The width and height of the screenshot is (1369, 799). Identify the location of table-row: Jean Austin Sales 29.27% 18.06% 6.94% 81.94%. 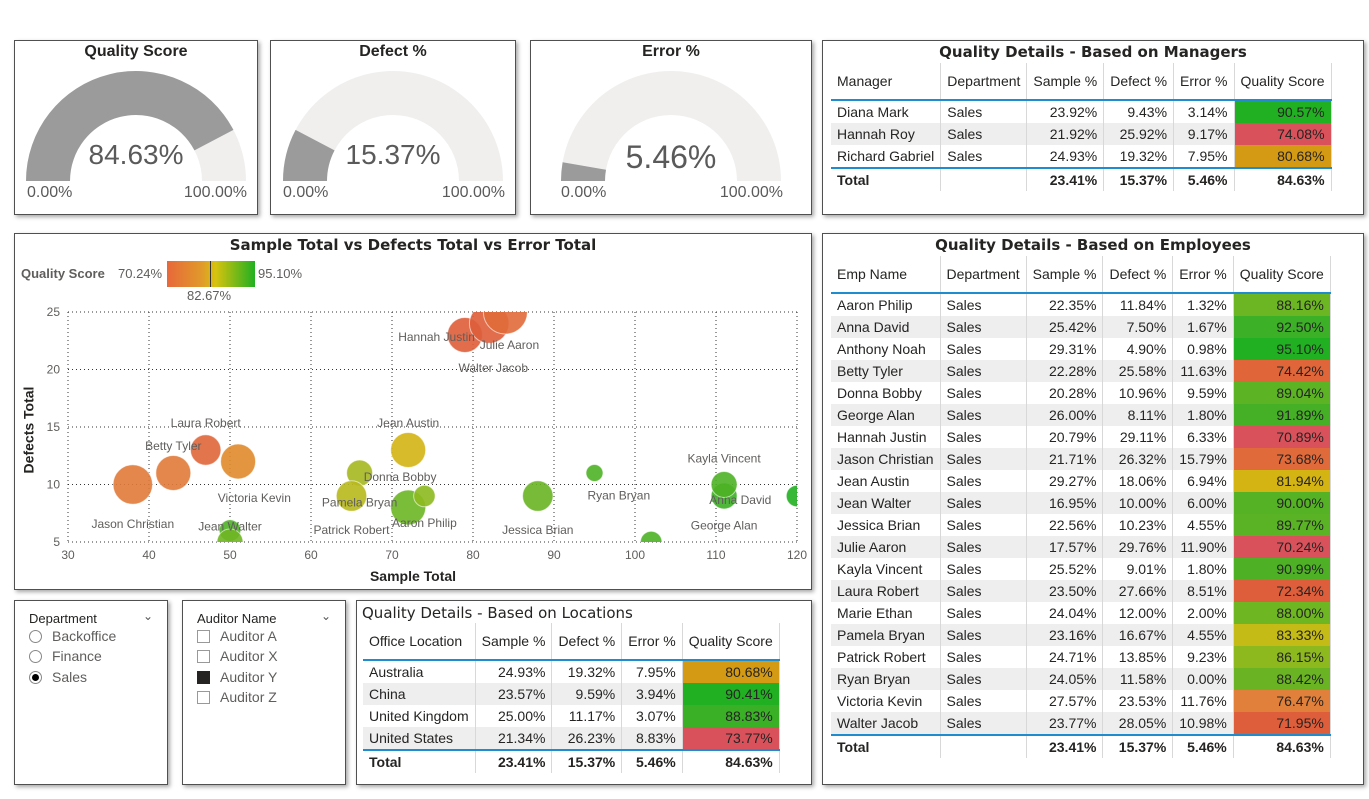
(1081, 481).